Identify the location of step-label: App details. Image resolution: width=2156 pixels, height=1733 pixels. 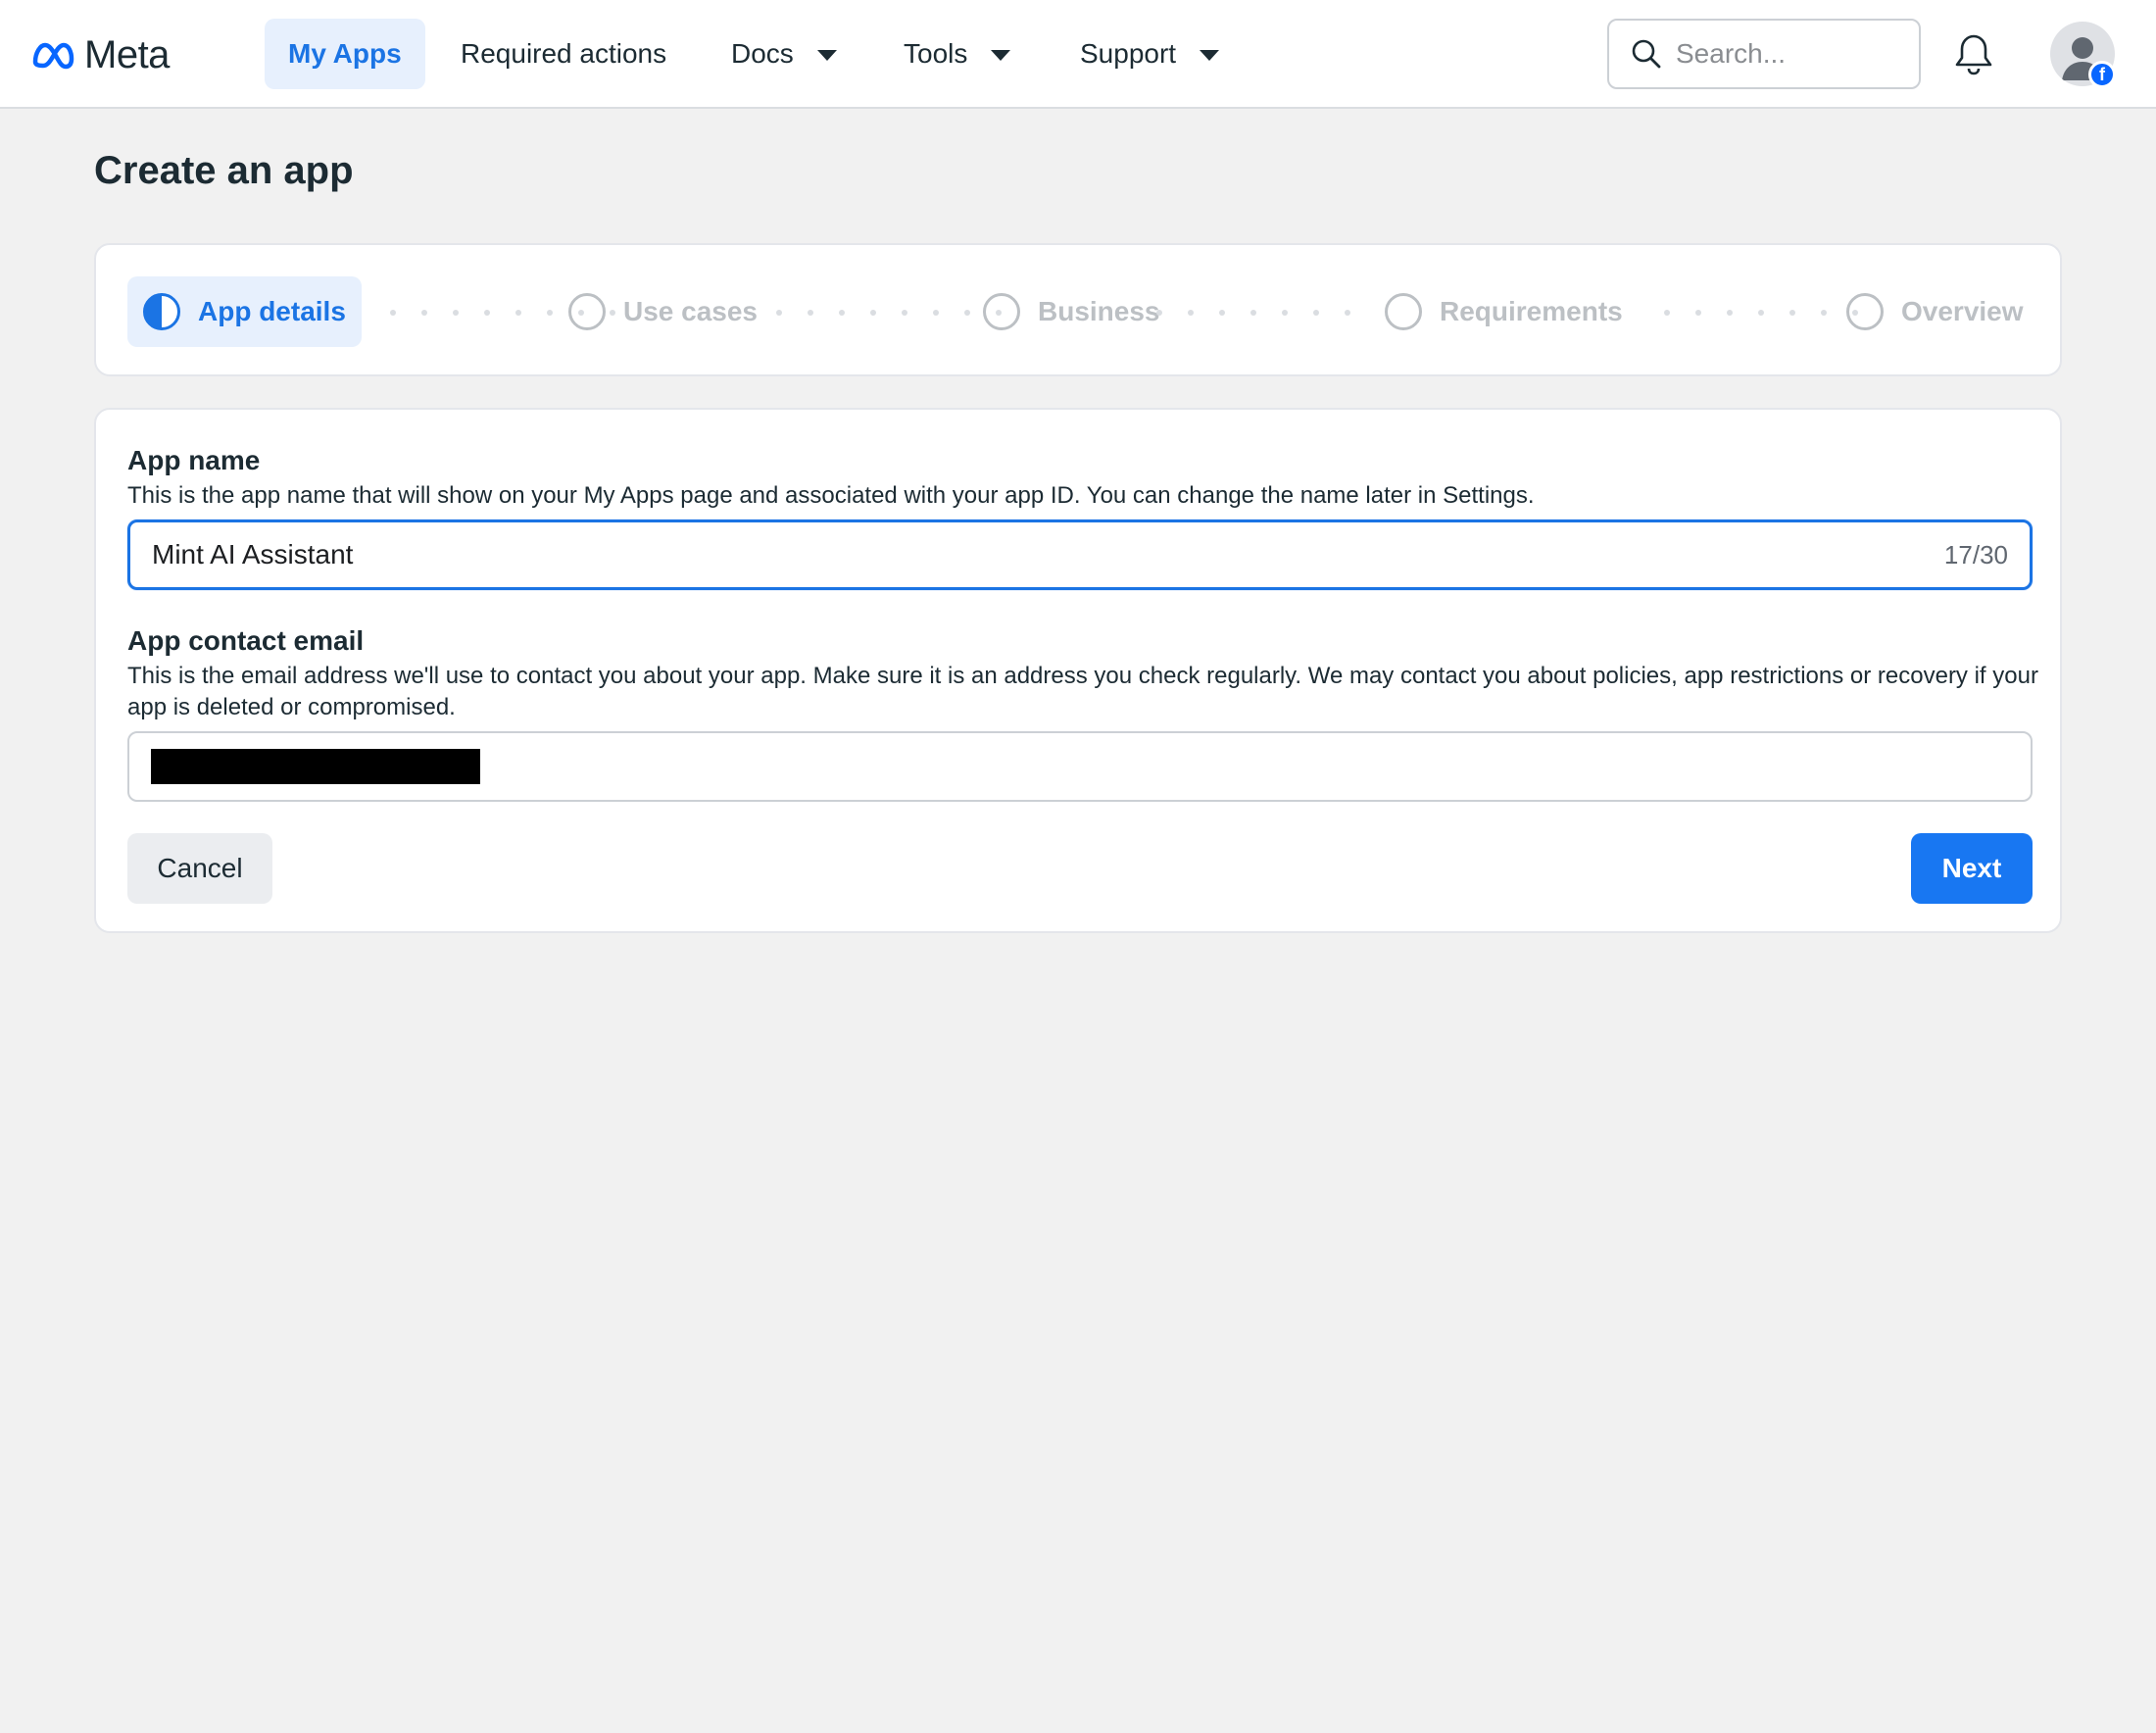
(272, 311).